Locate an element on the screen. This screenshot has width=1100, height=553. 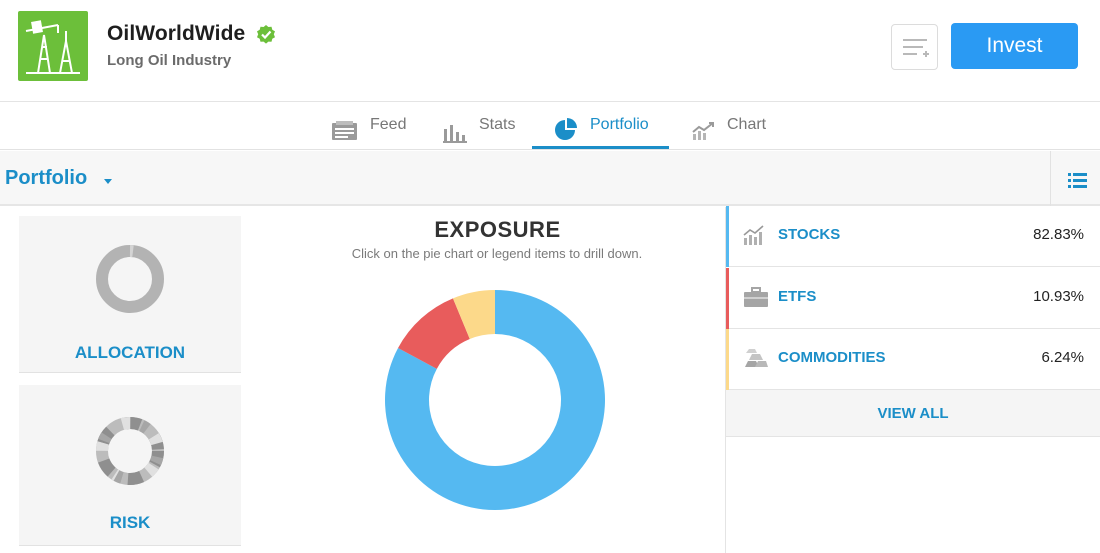
legend-label: ETFS is located at coordinates (797, 296).